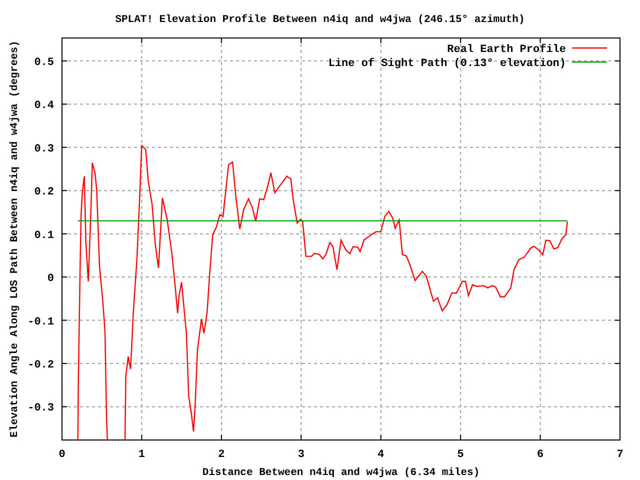 This screenshot has width=640, height=480. What do you see at coordinates (44, 192) in the screenshot?
I see `tick-label: 0.2` at bounding box center [44, 192].